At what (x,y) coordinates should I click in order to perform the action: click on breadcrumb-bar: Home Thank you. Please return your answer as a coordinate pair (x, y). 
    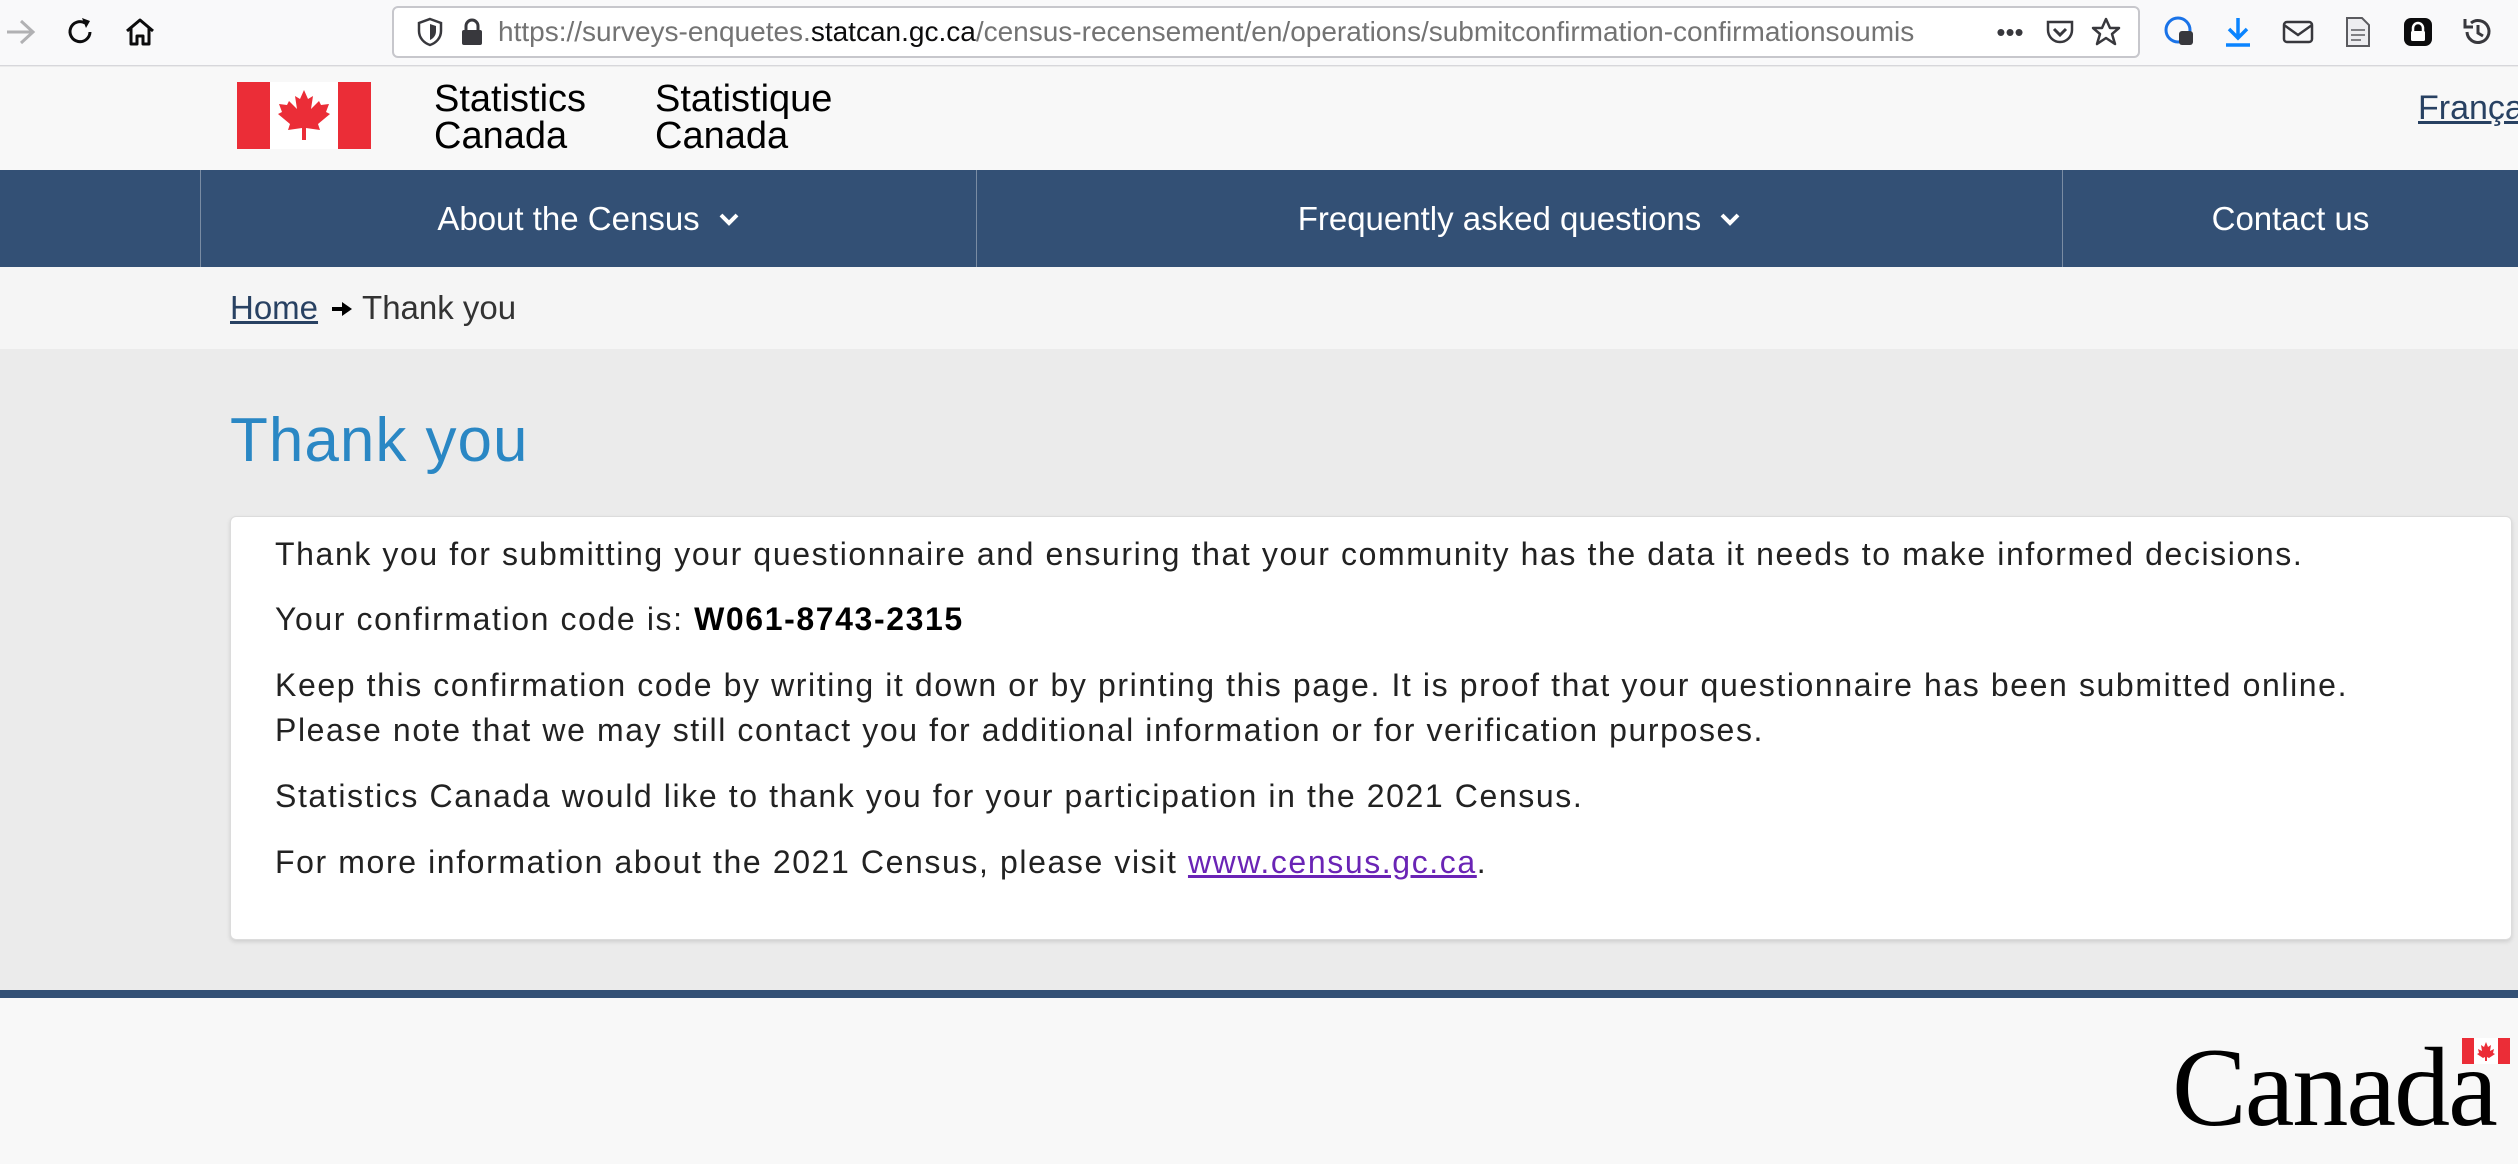
    Looking at the image, I should click on (1259, 308).